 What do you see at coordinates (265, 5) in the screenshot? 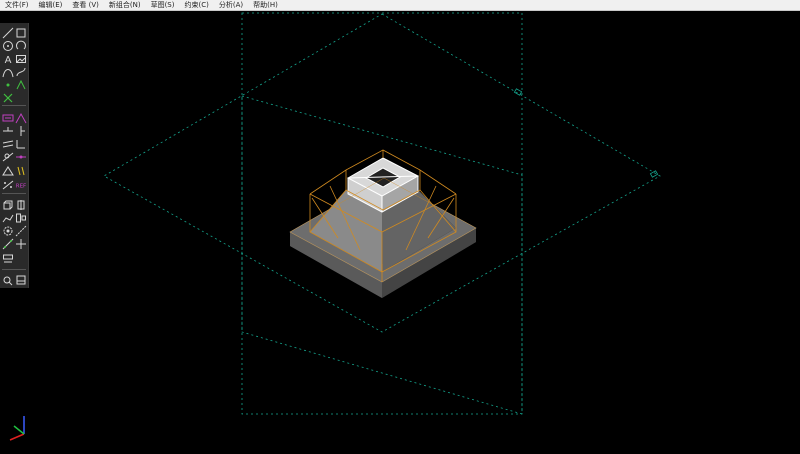
I see `menu-item-7: 帮助(H)` at bounding box center [265, 5].